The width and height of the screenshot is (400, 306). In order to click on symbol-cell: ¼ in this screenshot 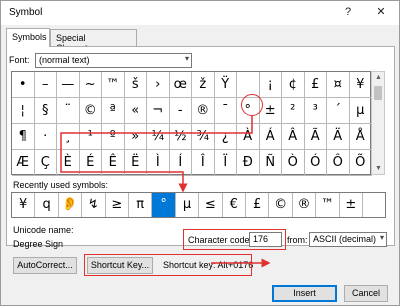, I will do `click(158, 137)`.